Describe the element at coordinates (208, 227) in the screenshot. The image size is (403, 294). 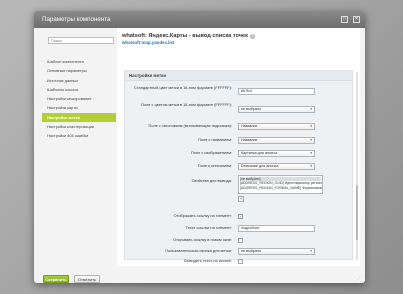
I see `link-text-label: Текст ссылки на элемент:` at that location.